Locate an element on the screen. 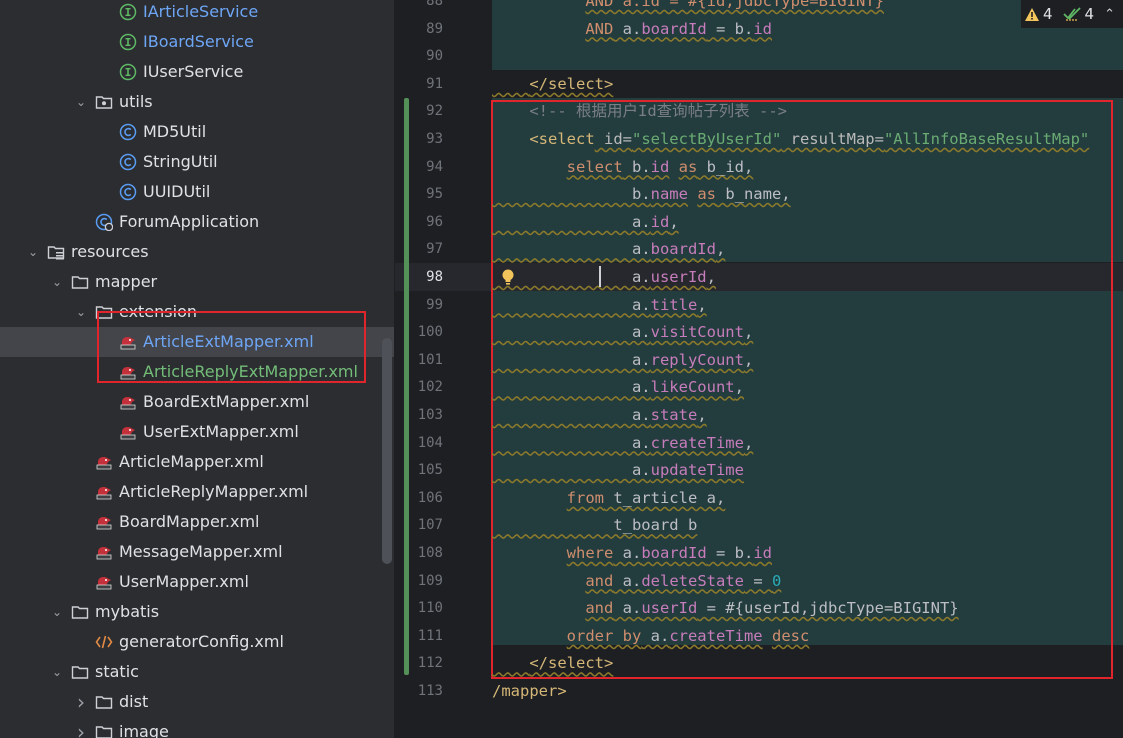 This screenshot has height=738, width=1123. line-number: 99 is located at coordinates (442, 306).